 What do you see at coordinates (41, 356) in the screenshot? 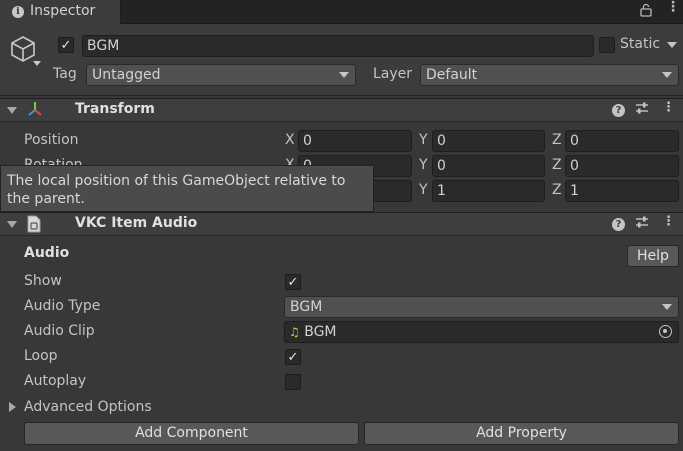
I see `loop-label: Loop` at bounding box center [41, 356].